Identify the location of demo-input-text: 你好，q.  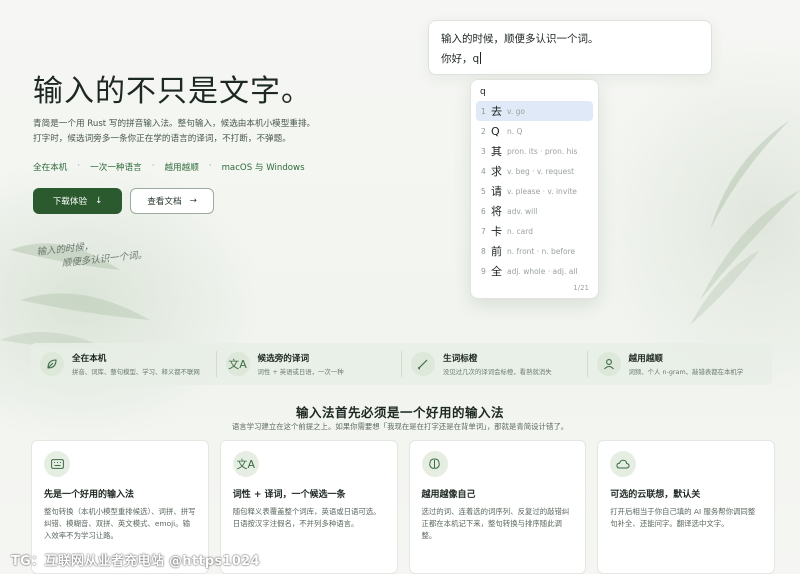
(460, 59).